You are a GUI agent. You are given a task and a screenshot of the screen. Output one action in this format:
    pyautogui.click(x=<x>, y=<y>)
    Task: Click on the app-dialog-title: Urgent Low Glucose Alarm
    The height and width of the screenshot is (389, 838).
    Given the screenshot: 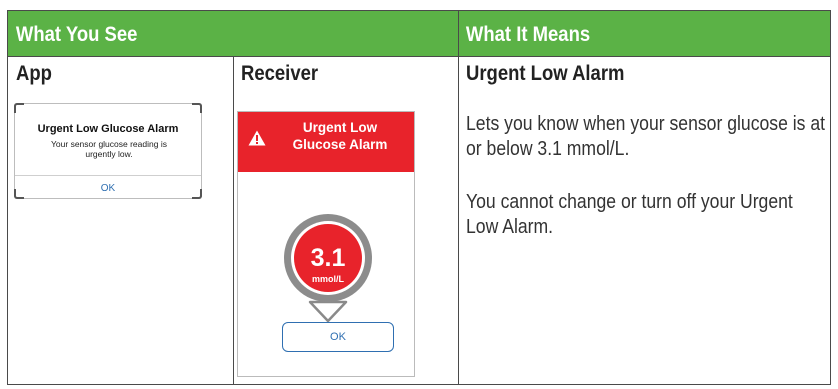 What is the action you would take?
    pyautogui.click(x=108, y=129)
    